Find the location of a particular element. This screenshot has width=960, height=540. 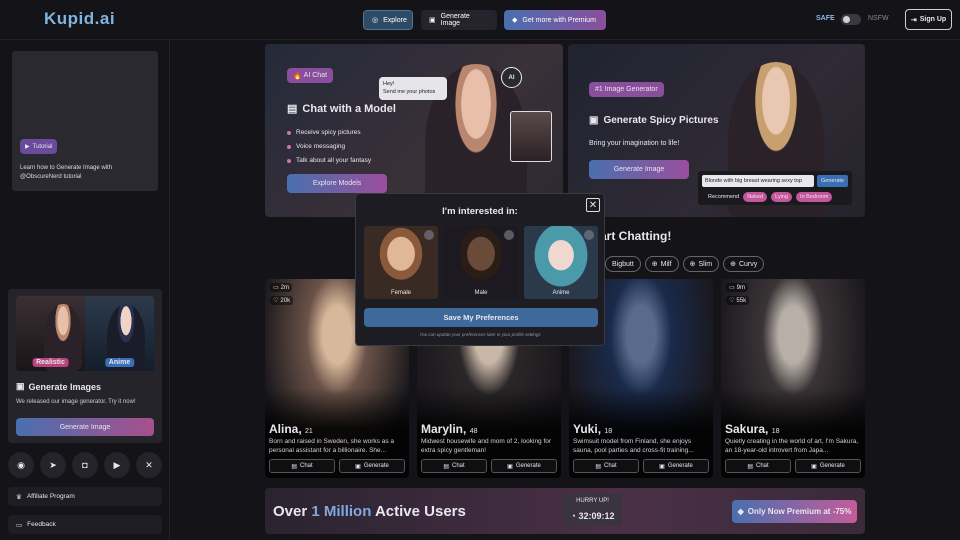

chat-bubble-icon: ▭ is located at coordinates (276, 288).